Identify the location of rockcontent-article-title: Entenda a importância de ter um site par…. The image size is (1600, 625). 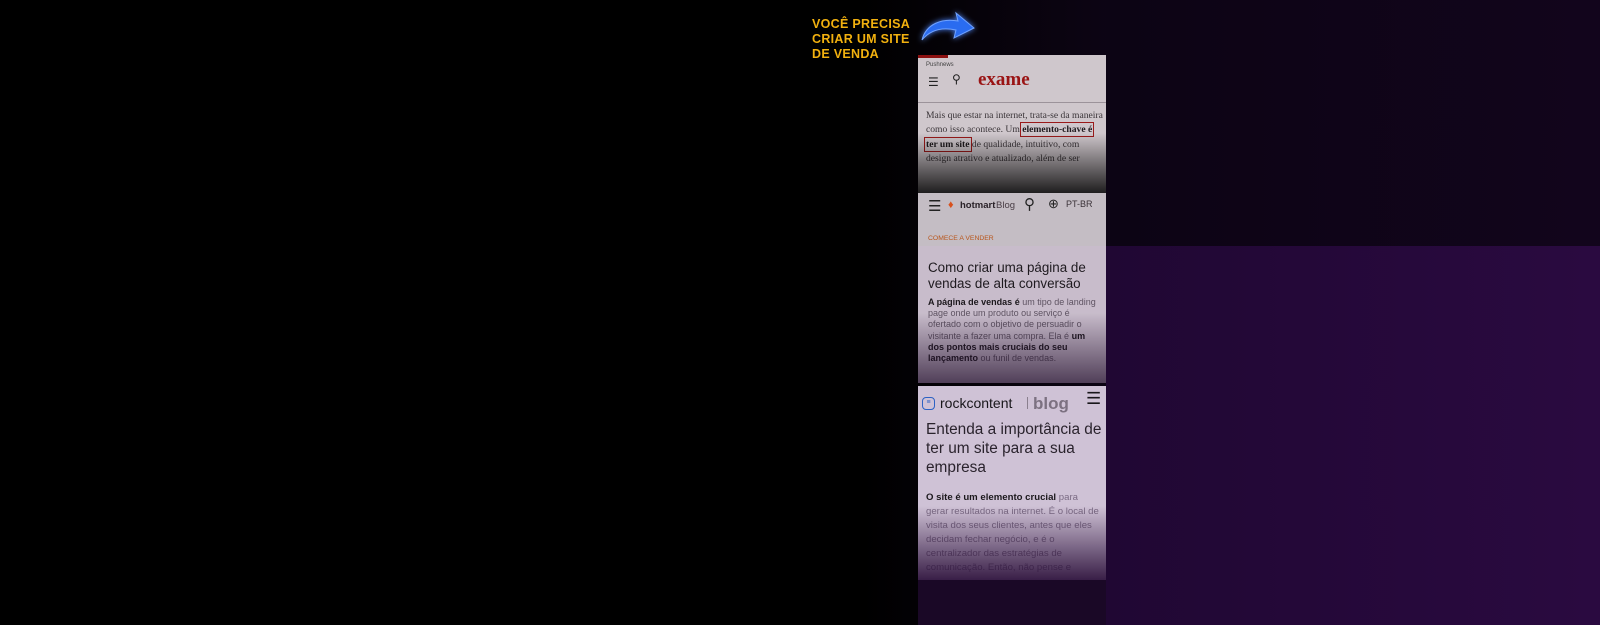
(1014, 448).